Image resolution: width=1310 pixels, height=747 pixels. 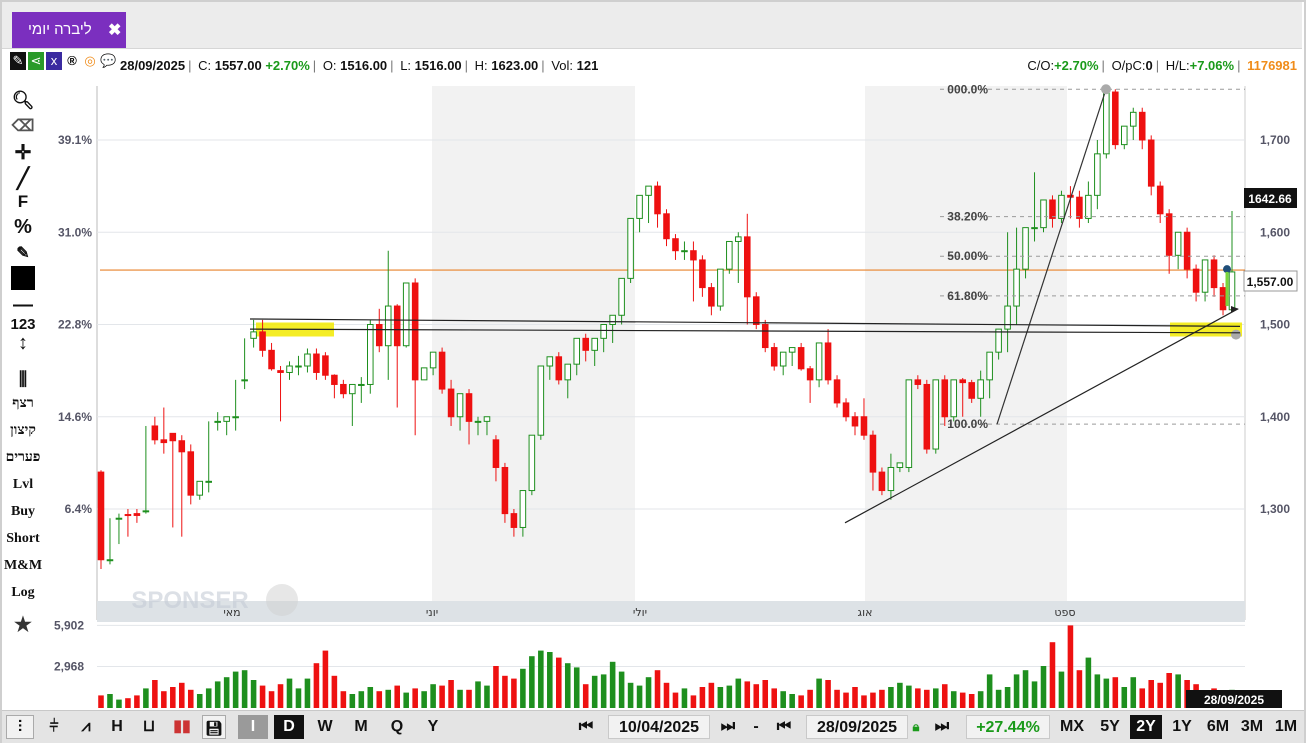 I want to click on to-date: 28/09/2025, so click(x=857, y=727).